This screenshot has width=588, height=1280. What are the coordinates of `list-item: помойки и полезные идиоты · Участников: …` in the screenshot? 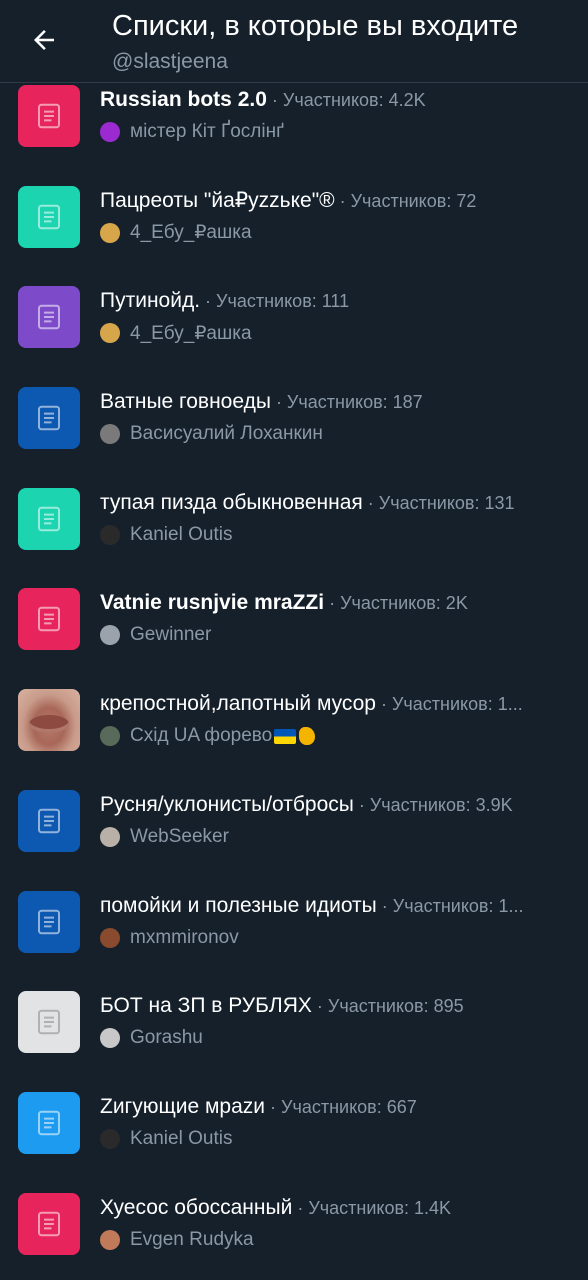 It's located at (294, 914).